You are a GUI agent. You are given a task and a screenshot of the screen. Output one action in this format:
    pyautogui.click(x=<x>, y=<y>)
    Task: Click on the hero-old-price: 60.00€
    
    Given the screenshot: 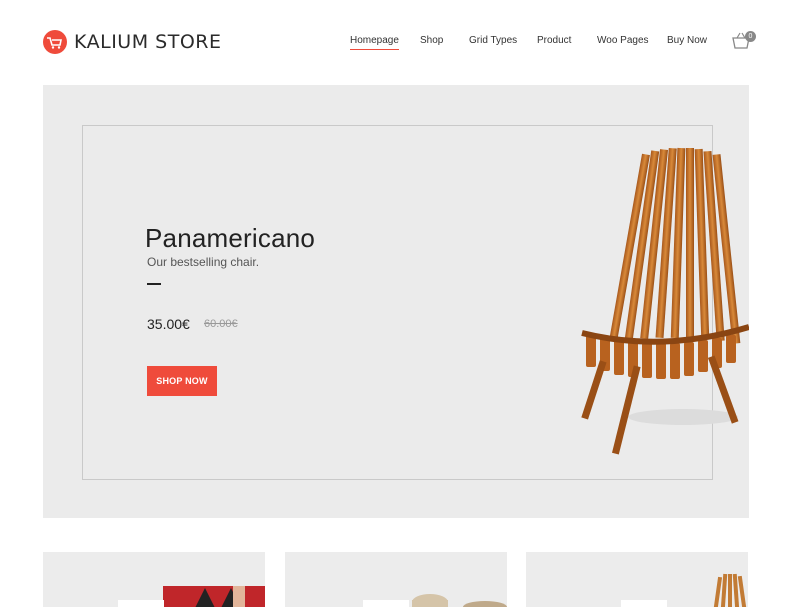 What is the action you would take?
    pyautogui.click(x=221, y=324)
    